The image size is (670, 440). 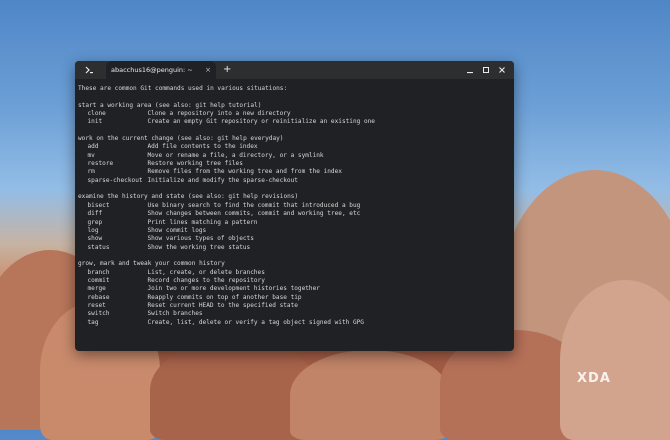 What do you see at coordinates (294, 164) in the screenshot?
I see `command-row: restore Restore working tree files` at bounding box center [294, 164].